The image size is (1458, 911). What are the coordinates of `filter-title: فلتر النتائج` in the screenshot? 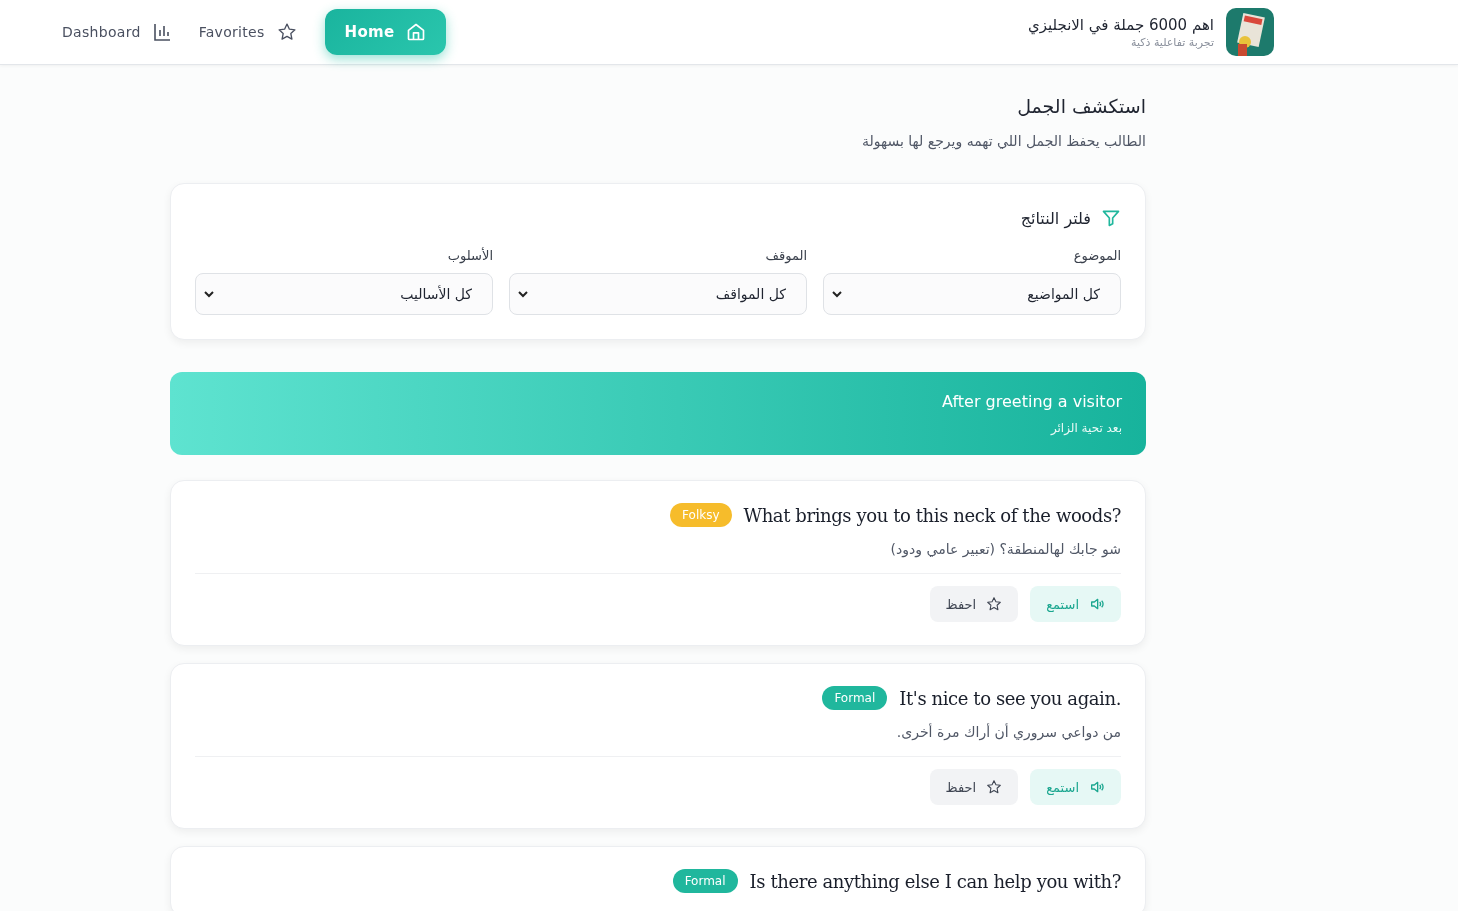 It's located at (1055, 218).